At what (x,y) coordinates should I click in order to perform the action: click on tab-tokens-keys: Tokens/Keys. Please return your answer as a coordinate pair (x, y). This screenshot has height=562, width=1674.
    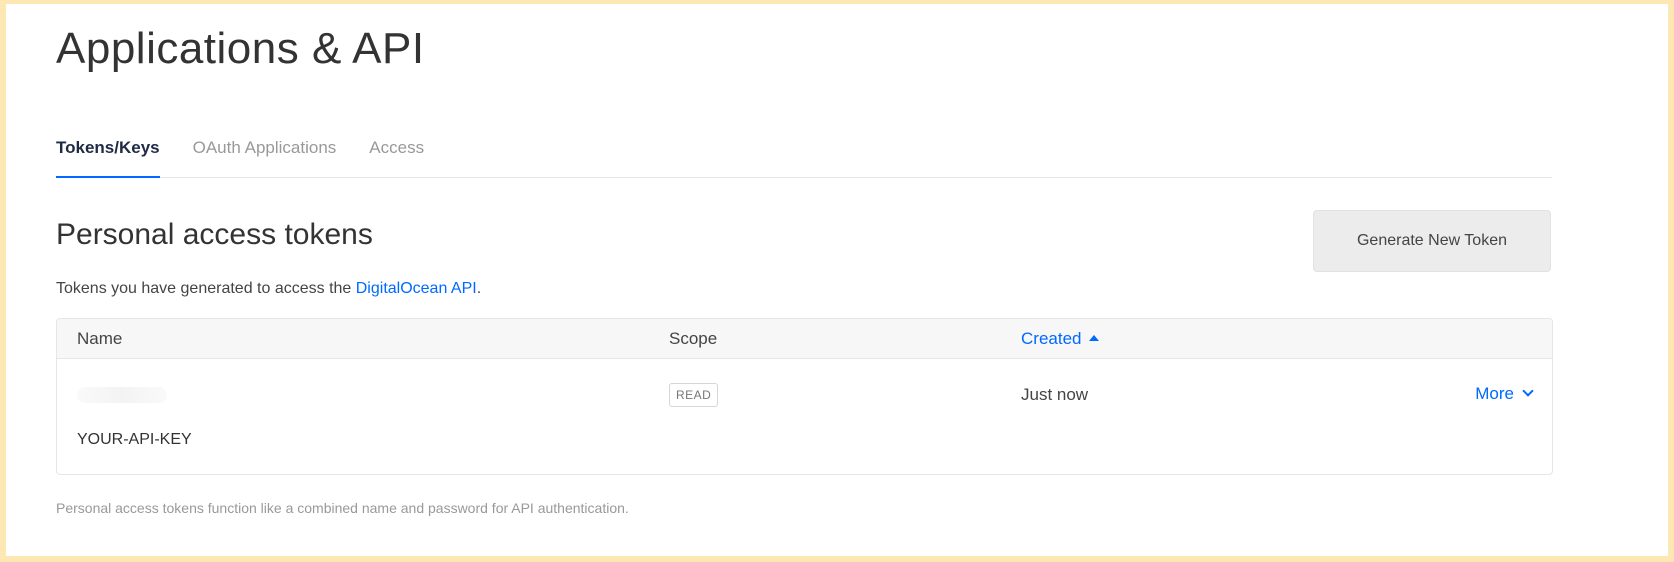
    Looking at the image, I should click on (108, 155).